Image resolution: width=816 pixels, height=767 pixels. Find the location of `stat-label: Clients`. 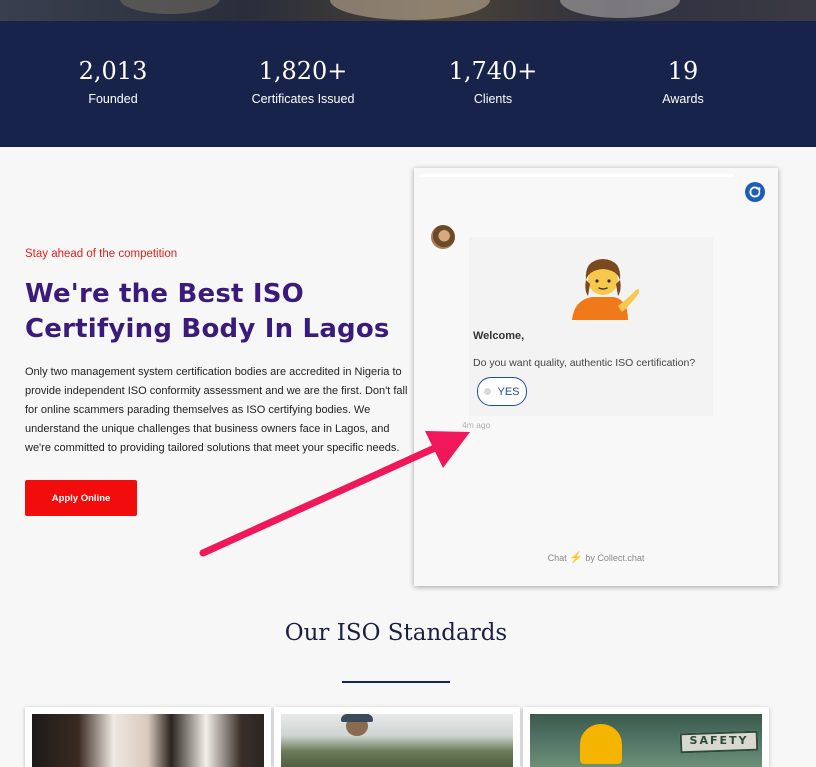

stat-label: Clients is located at coordinates (493, 99).